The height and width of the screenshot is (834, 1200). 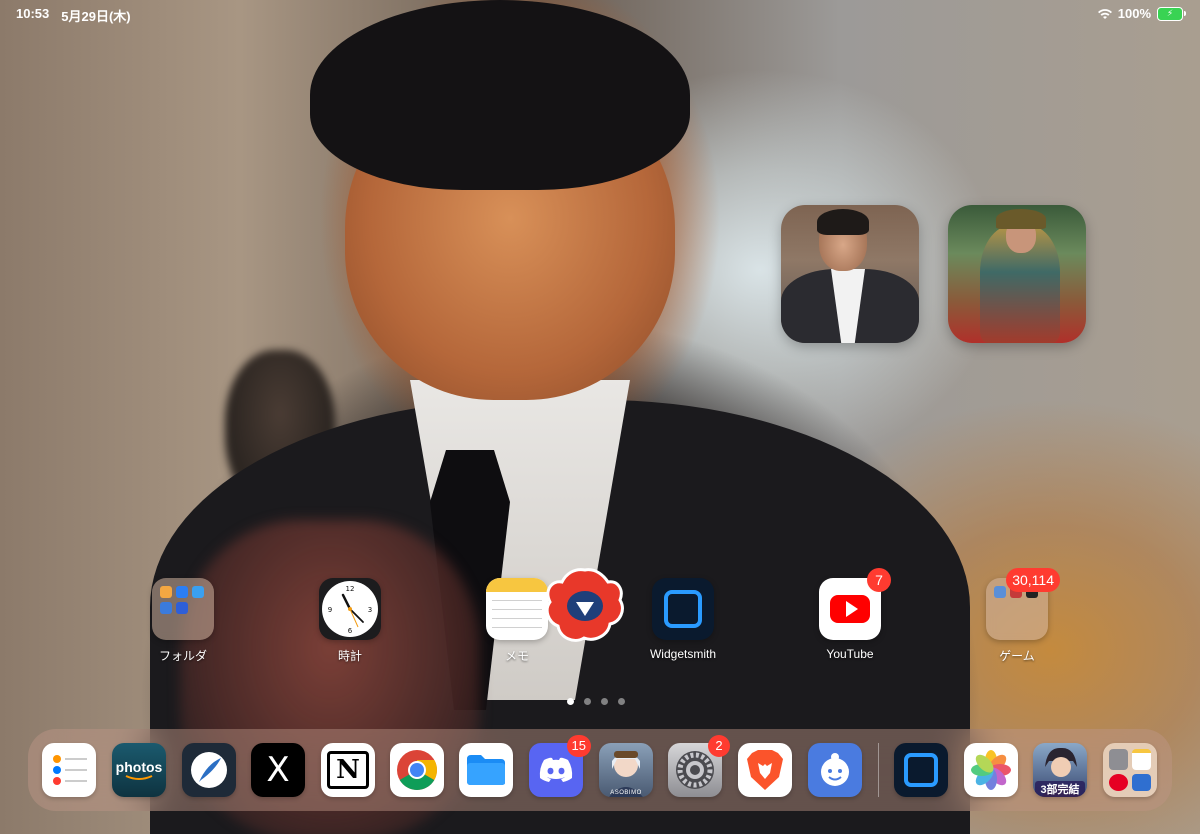 What do you see at coordinates (139, 767) in the screenshot?
I see `amazon-photos-icon: photos` at bounding box center [139, 767].